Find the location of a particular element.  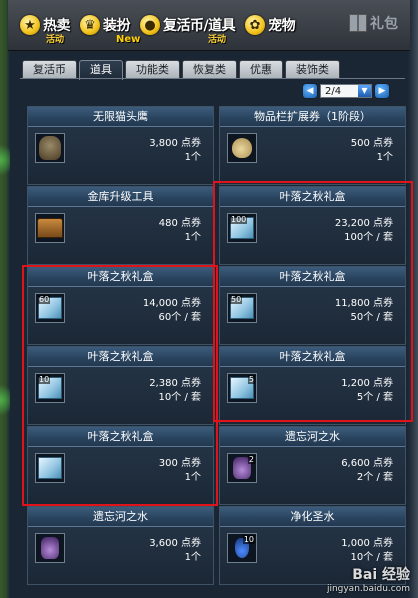

tab-items: 道具 is located at coordinates (101, 70).